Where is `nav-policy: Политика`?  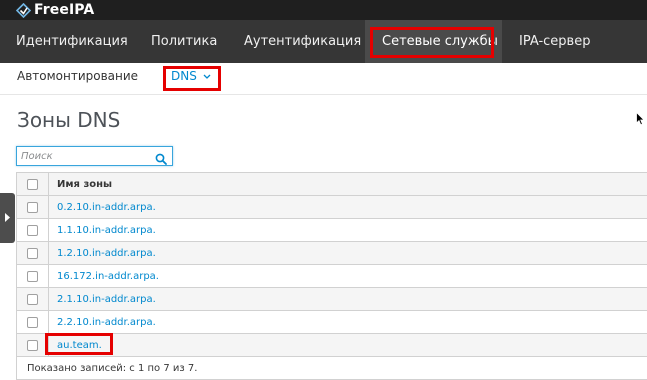
nav-policy: Политика is located at coordinates (184, 41).